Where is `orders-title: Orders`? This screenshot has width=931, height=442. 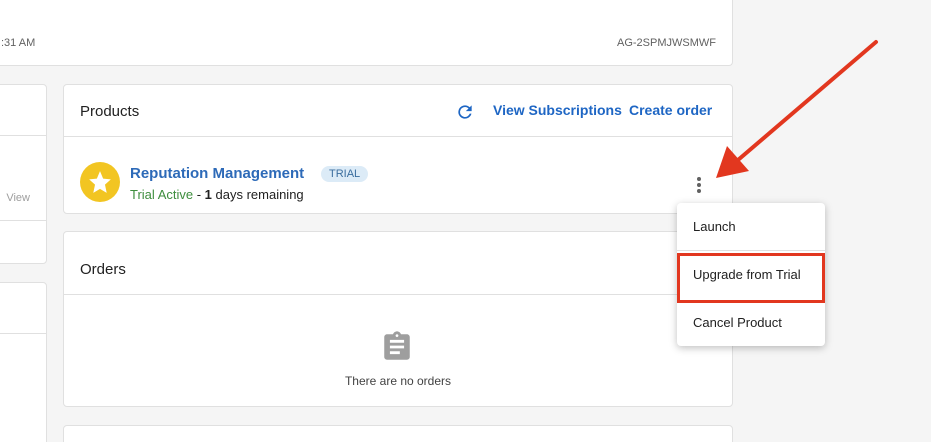 orders-title: Orders is located at coordinates (103, 269).